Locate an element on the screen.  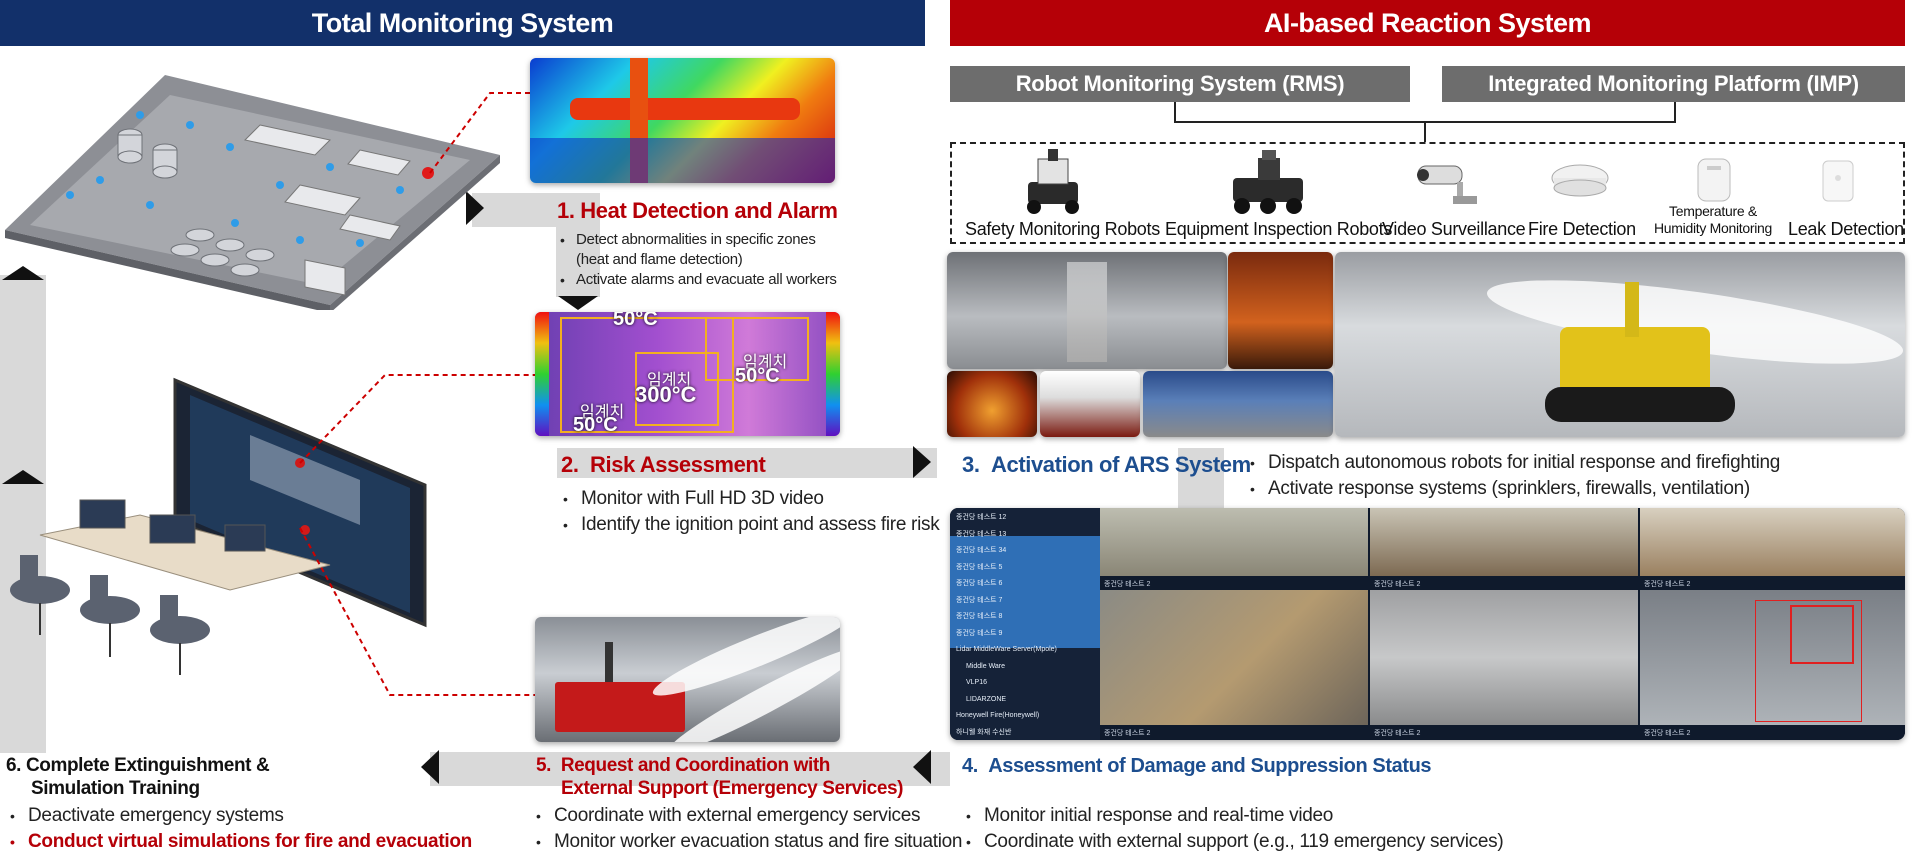
imp-box: Integrated Monitoring Platform (IMP) is located at coordinates (1673, 84).